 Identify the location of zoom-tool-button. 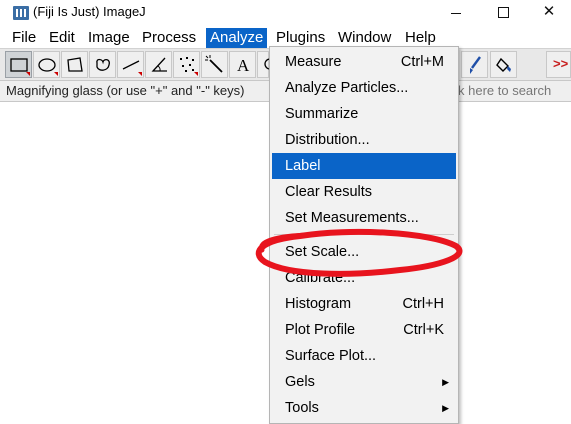
(263, 64).